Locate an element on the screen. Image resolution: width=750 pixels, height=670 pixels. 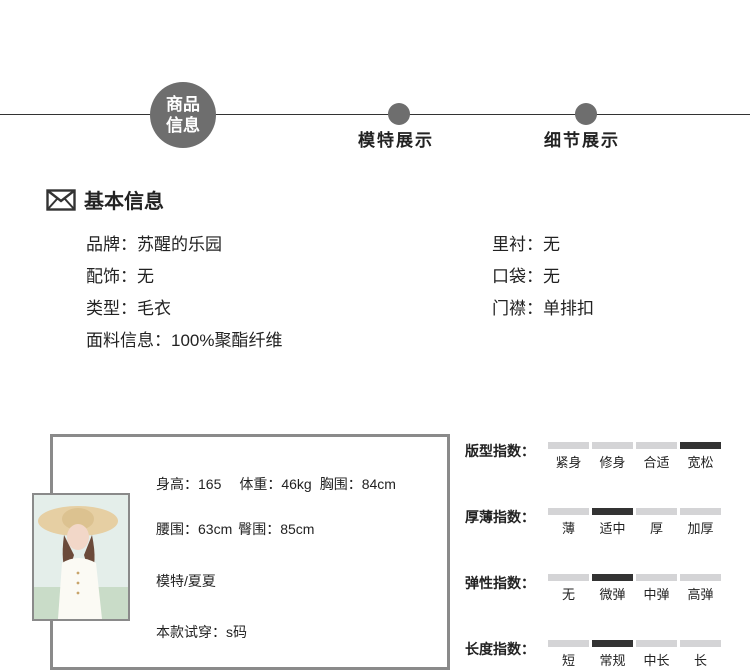
scale-option: 加厚 is located at coordinates (700, 522).